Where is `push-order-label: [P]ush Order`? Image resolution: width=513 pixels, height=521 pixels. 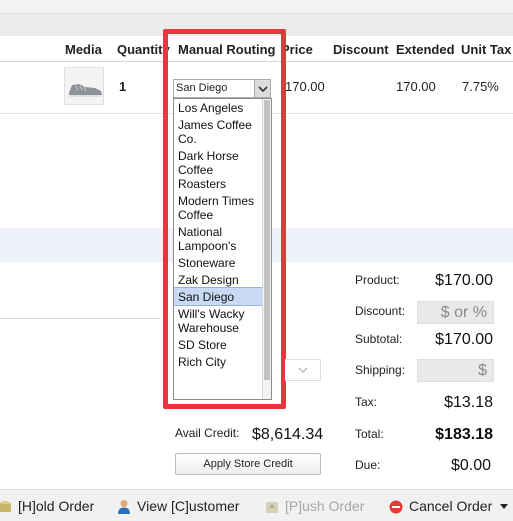 push-order-label: [P]ush Order is located at coordinates (325, 506).